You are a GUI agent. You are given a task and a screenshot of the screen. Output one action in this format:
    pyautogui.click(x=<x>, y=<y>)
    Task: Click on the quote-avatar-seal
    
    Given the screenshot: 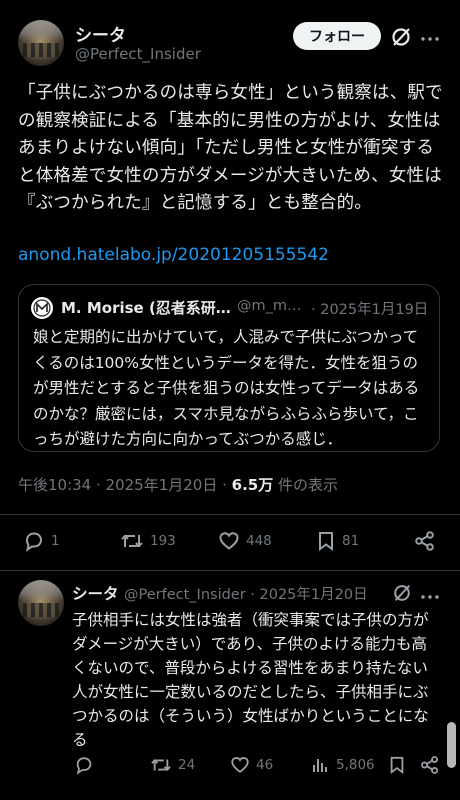 What is the action you would take?
    pyautogui.click(x=42, y=308)
    